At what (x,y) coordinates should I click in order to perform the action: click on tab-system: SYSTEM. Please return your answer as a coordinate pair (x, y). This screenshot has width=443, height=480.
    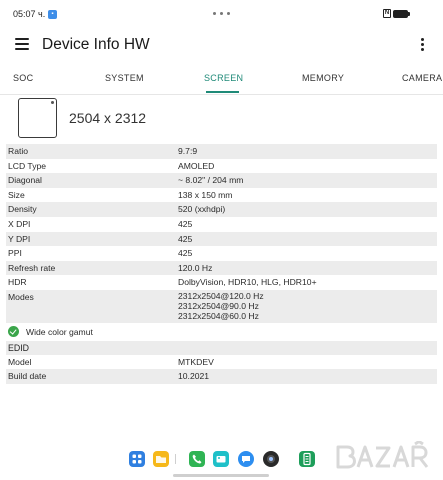
    Looking at the image, I should click on (124, 78).